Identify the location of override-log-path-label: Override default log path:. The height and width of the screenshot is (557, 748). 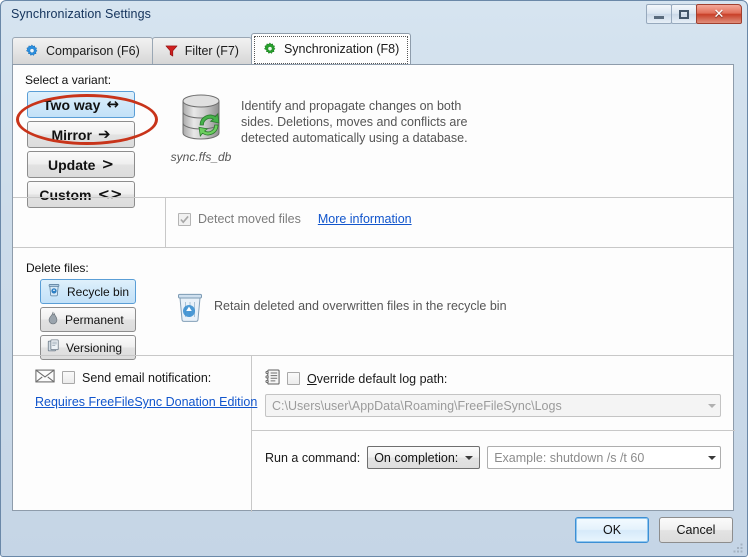
(377, 379).